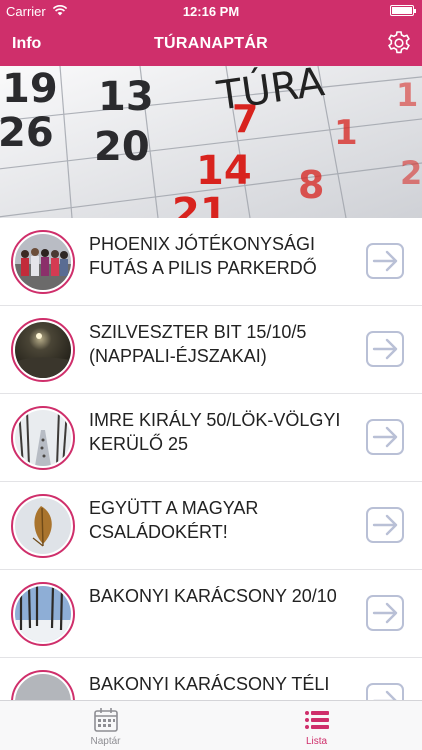  I want to click on navigation-bar: Info TÚRANAPTÁR, so click(211, 44).